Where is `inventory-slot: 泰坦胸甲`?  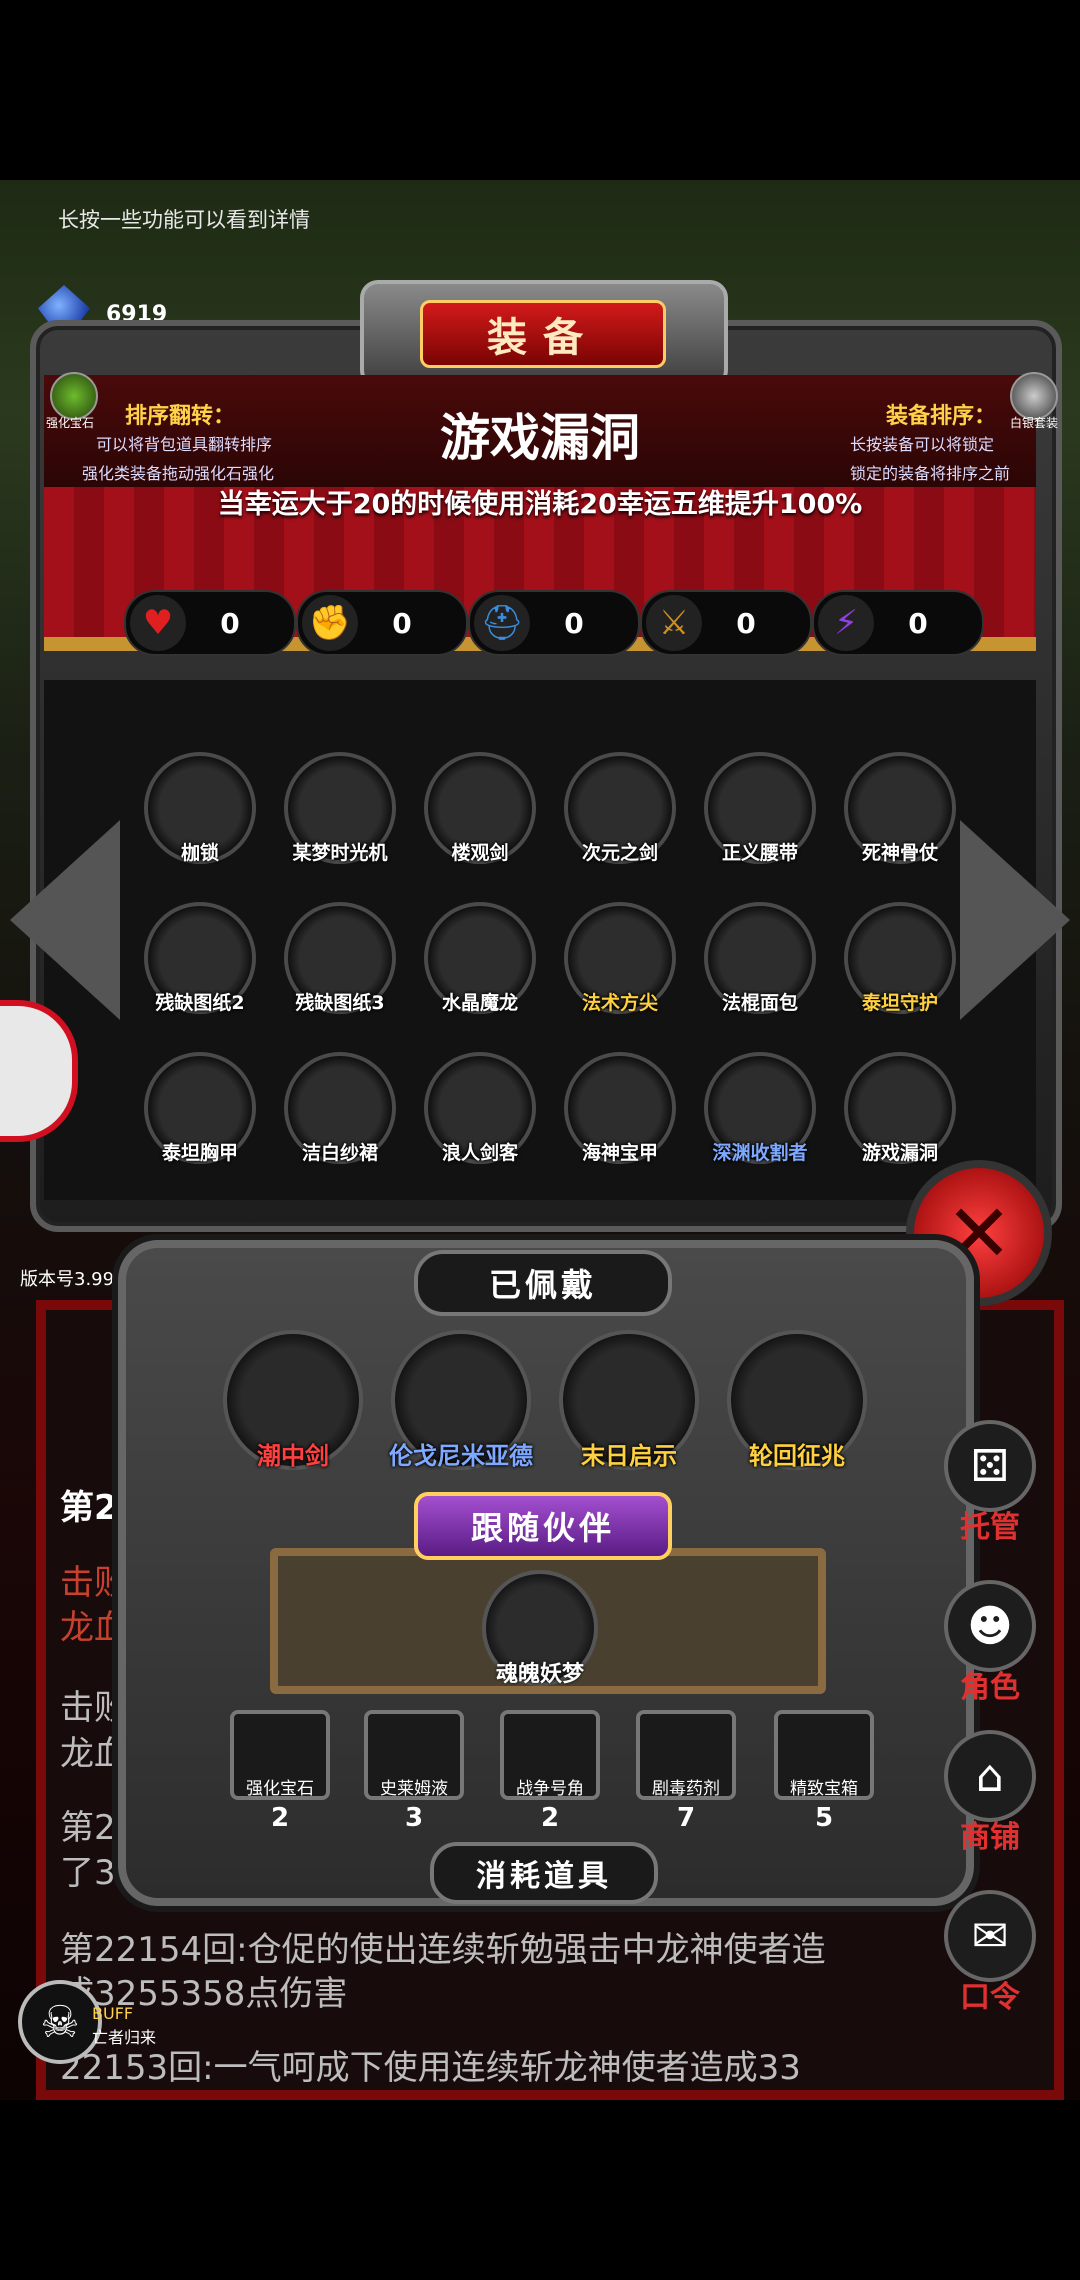
inventory-slot: 泰坦胸甲 is located at coordinates (200, 1108).